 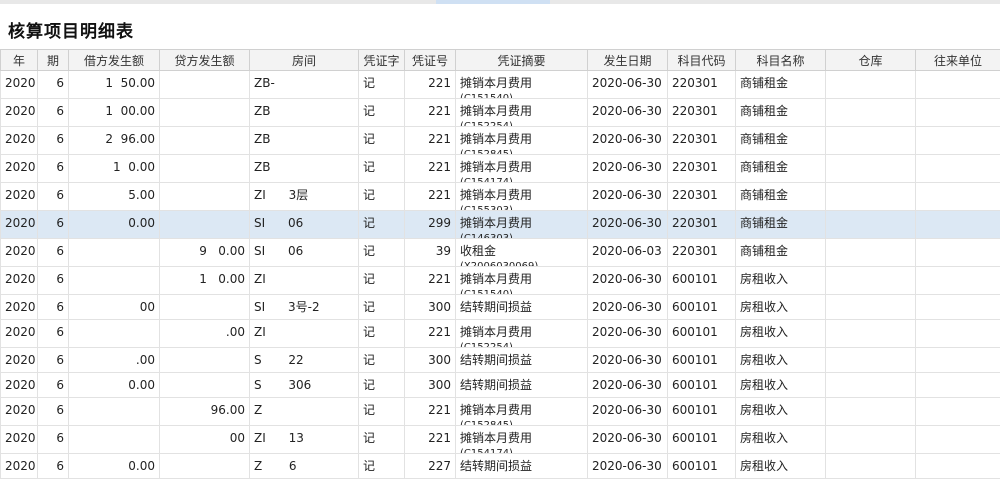 What do you see at coordinates (141, 466) in the screenshot?
I see `masked-debit: 0.00` at bounding box center [141, 466].